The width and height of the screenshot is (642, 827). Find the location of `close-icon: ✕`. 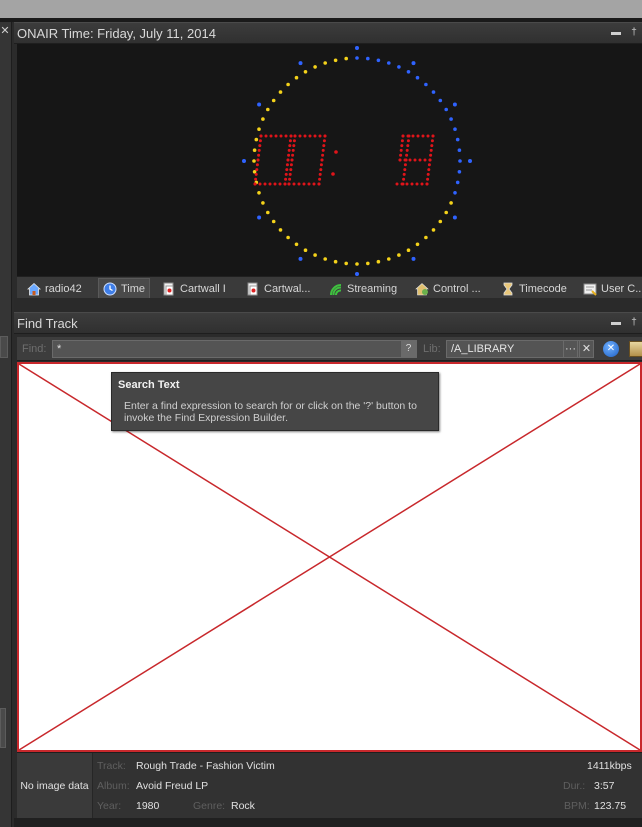

close-icon: ✕ is located at coordinates (5, 31).